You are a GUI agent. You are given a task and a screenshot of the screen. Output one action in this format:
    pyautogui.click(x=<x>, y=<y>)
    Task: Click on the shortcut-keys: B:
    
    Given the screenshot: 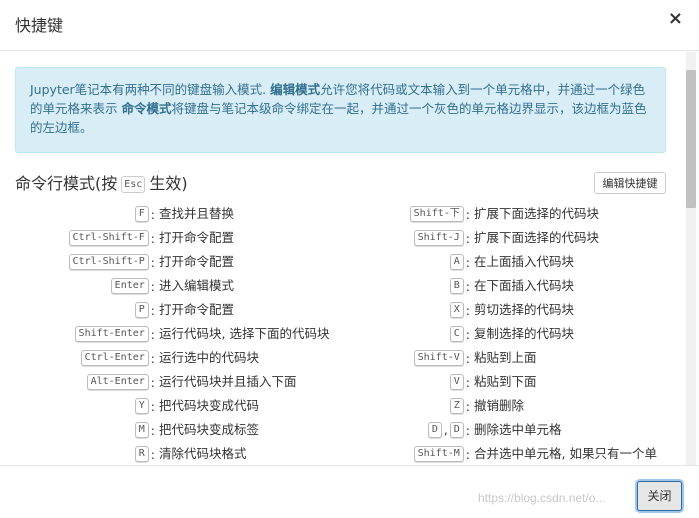 What is the action you would take?
    pyautogui.click(x=459, y=286)
    